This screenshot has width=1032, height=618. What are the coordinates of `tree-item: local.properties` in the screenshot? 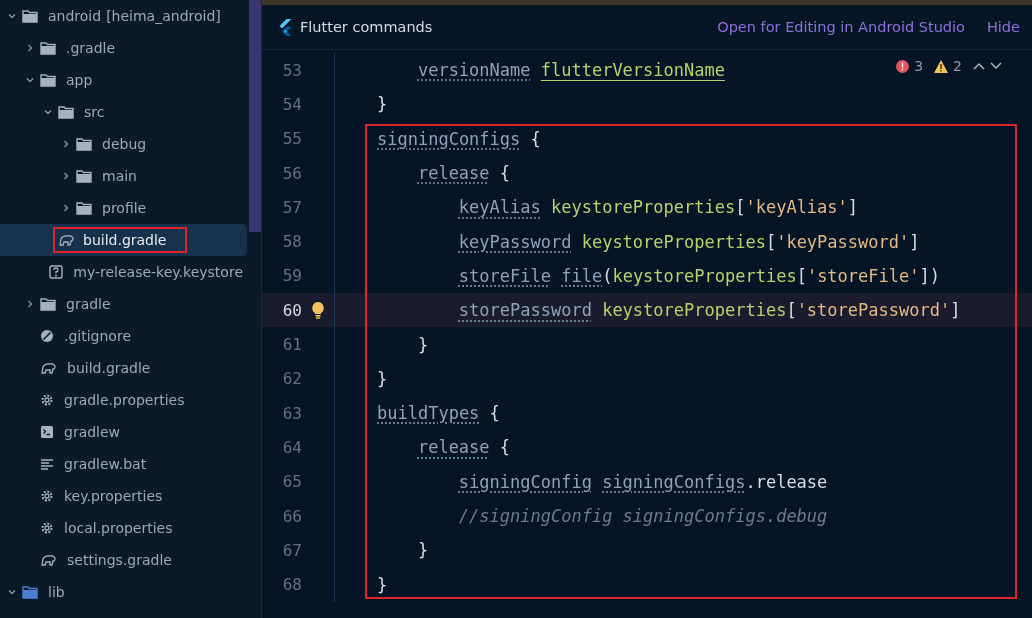 It's located at (123, 528).